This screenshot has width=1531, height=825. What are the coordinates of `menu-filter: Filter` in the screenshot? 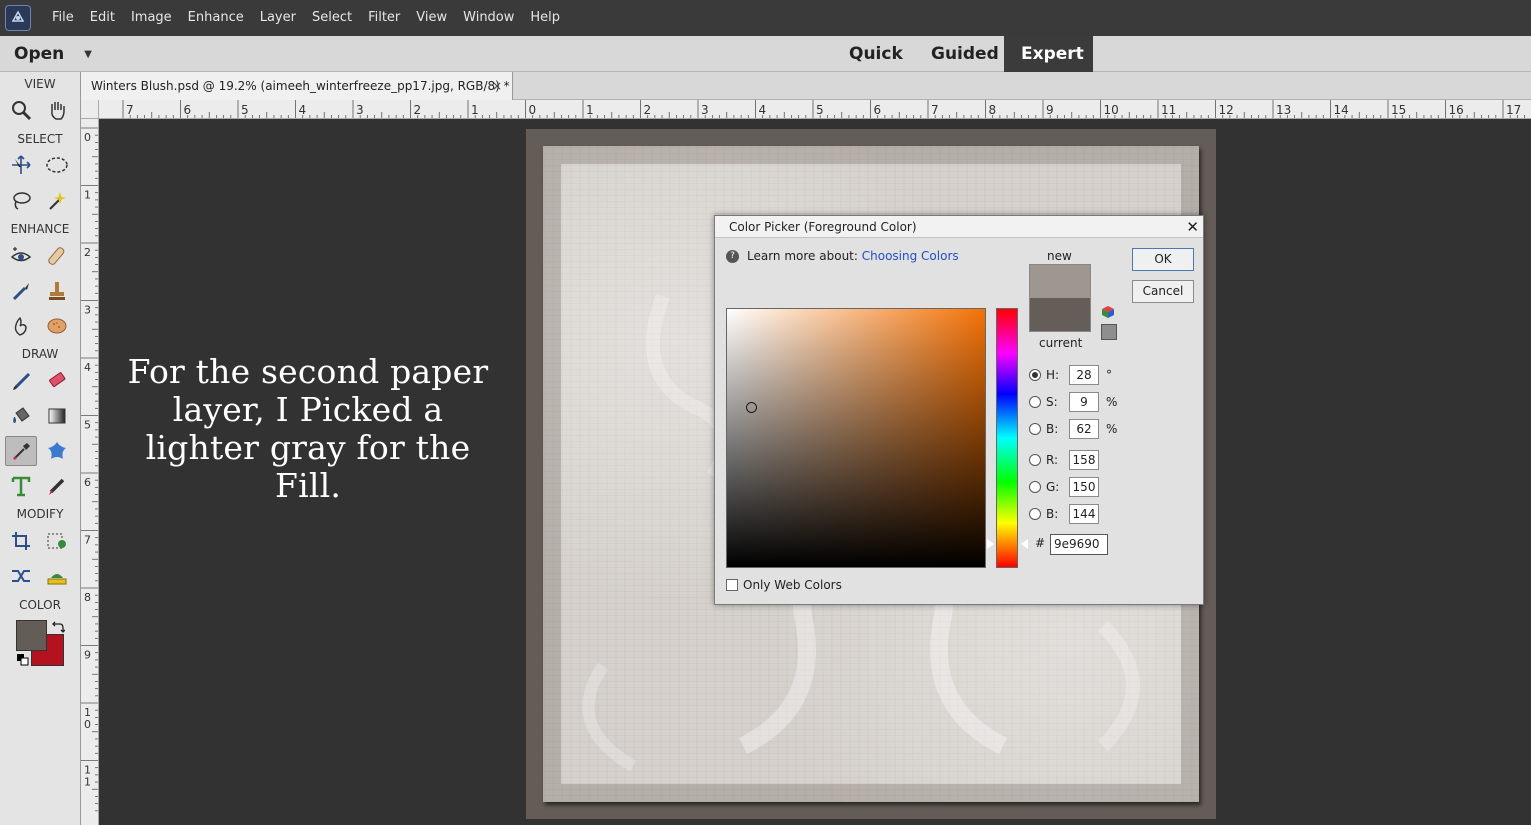 It's located at (384, 18).